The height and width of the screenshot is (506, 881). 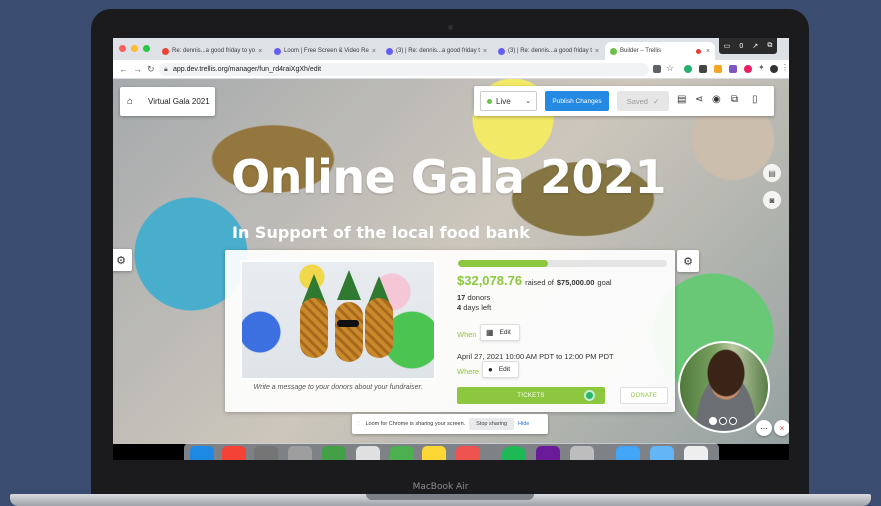 What do you see at coordinates (539, 282) in the screenshot?
I see `raised-of-label: raised of` at bounding box center [539, 282].